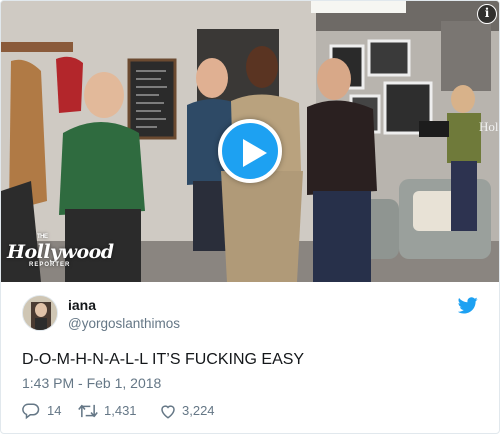 Image resolution: width=500 pixels, height=434 pixels. I want to click on display-name: iana, so click(82, 305).